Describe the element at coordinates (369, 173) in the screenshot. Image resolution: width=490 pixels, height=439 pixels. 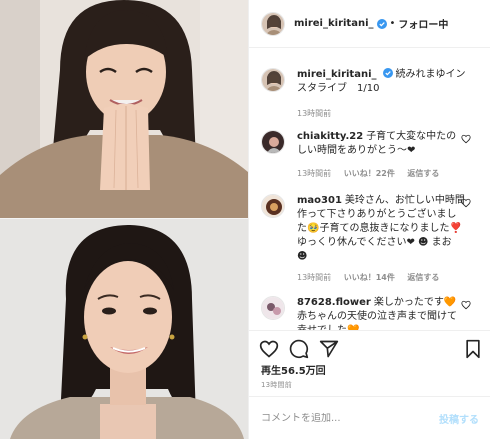
I see `comment-likes: いいね！22件` at that location.